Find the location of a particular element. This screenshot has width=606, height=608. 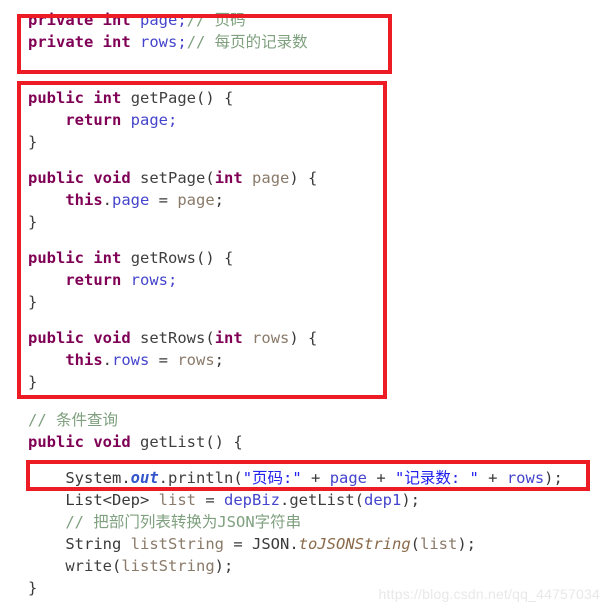

variable-listString: listString is located at coordinates (177, 544).